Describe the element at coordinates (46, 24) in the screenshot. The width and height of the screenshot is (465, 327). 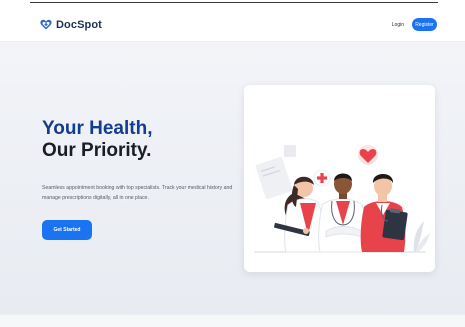
I see `heart-shield-icon` at that location.